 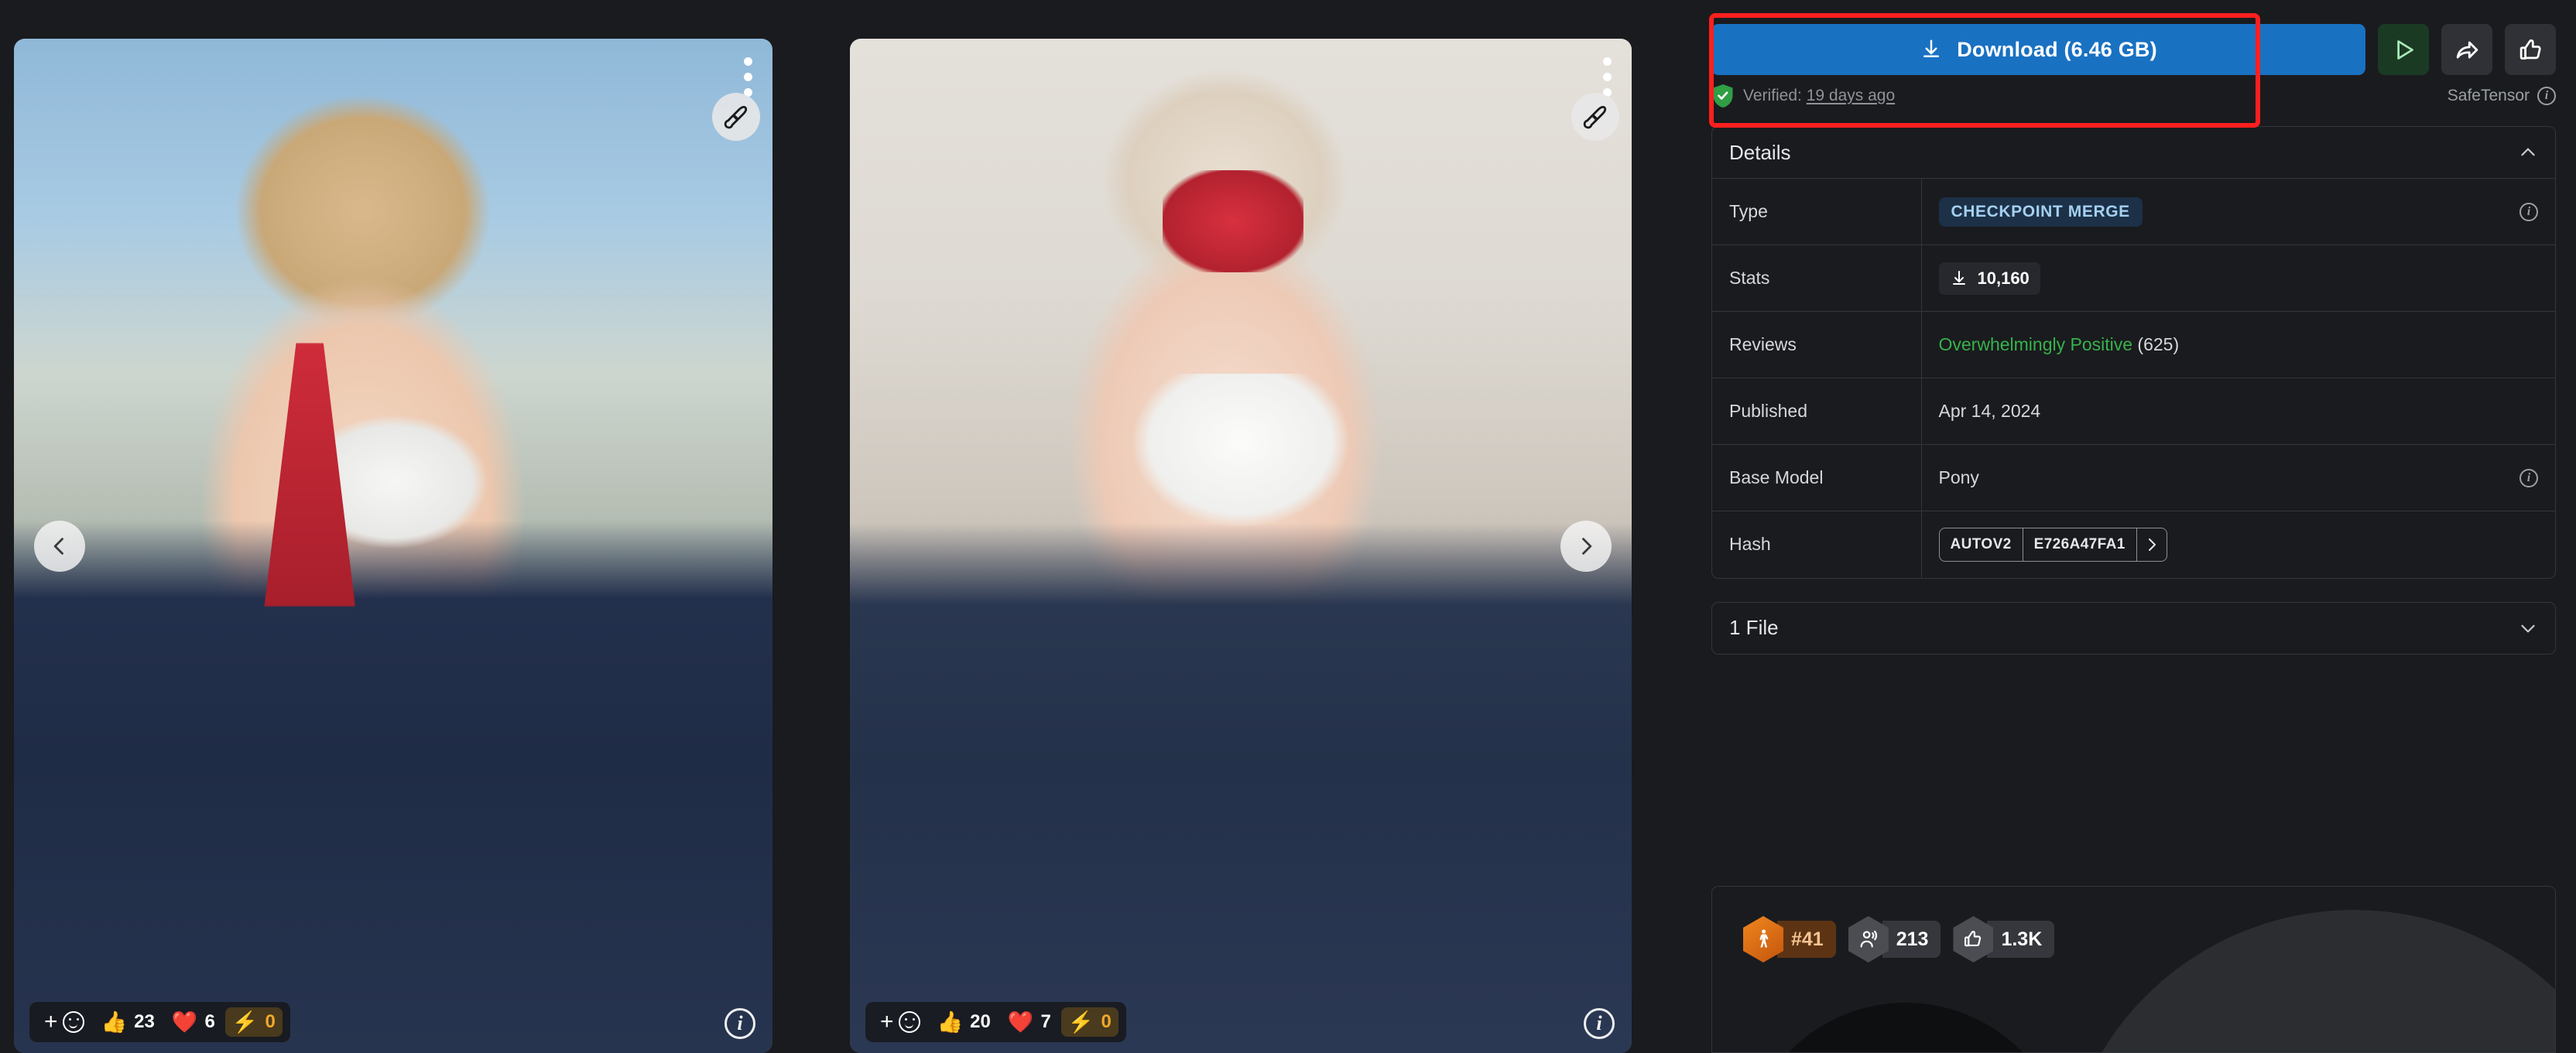 I want to click on creator-showcase-card: #41 213 1.3K, so click(x=2133, y=969).